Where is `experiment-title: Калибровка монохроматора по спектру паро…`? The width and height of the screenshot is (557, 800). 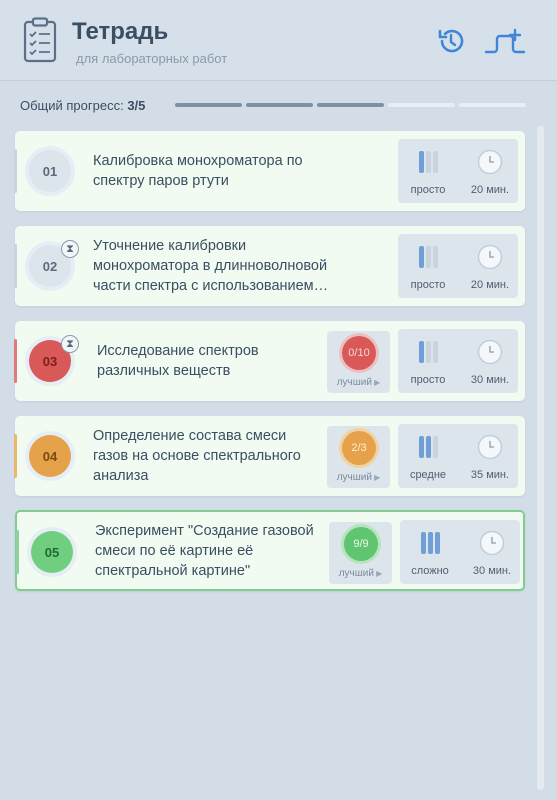 experiment-title: Калибровка монохроматора по спектру паро… is located at coordinates (198, 171).